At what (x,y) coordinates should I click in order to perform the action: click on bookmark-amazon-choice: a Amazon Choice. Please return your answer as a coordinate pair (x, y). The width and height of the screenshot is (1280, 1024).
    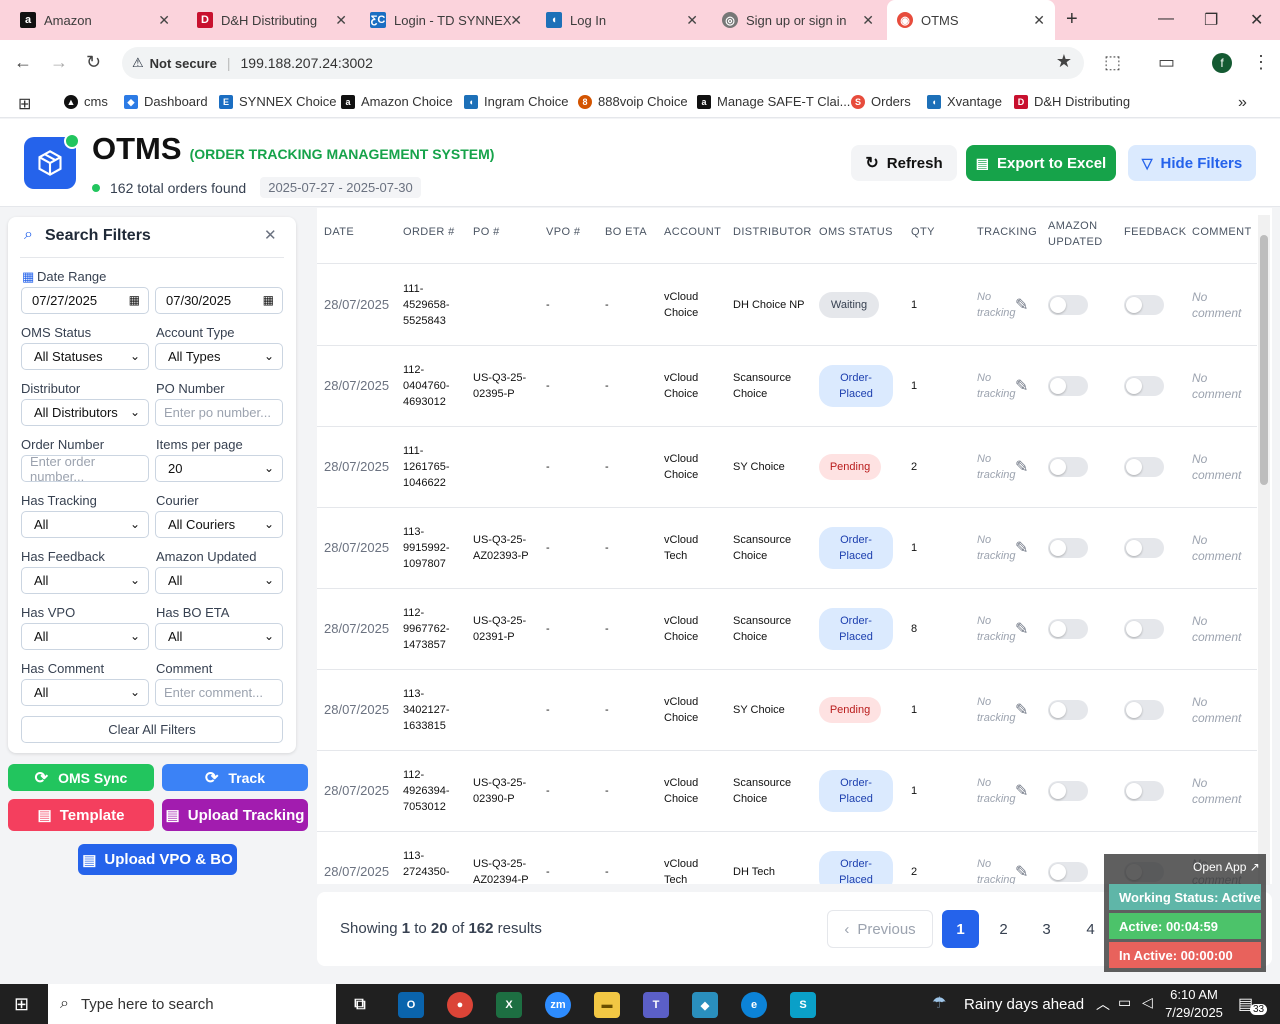
    Looking at the image, I should click on (397, 101).